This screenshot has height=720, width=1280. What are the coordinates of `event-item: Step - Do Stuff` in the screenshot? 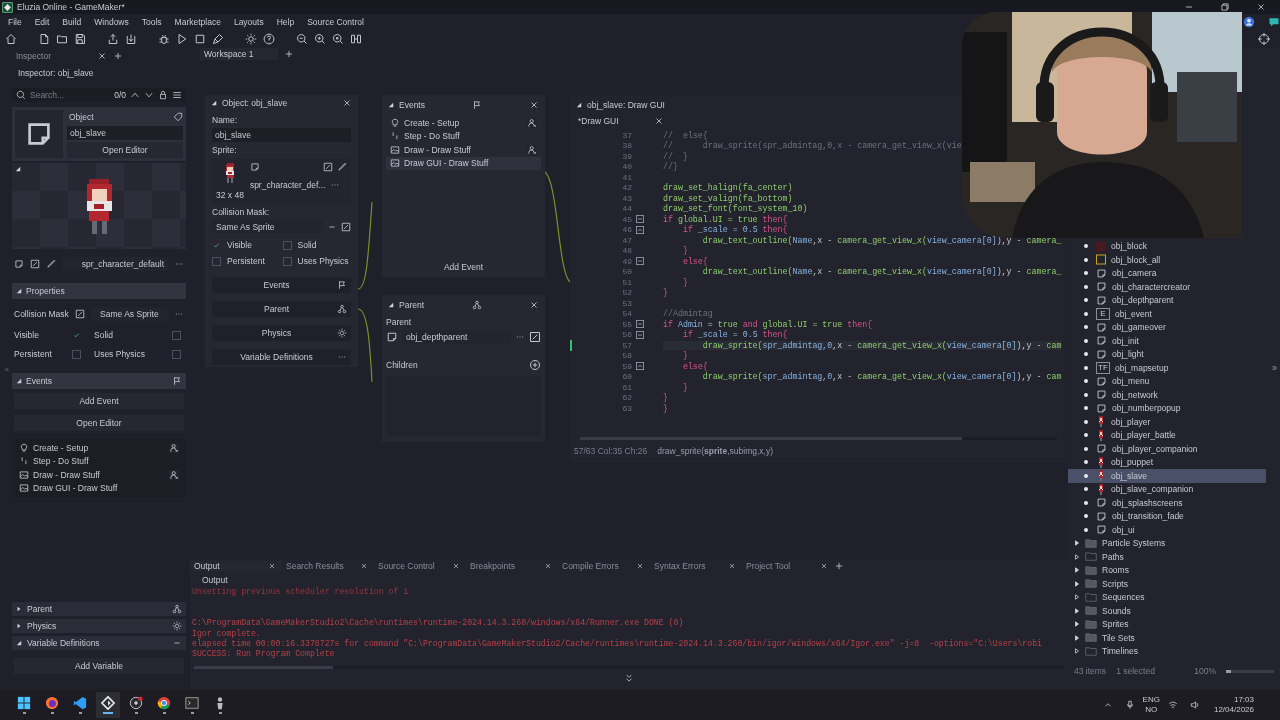 It's located at (463, 136).